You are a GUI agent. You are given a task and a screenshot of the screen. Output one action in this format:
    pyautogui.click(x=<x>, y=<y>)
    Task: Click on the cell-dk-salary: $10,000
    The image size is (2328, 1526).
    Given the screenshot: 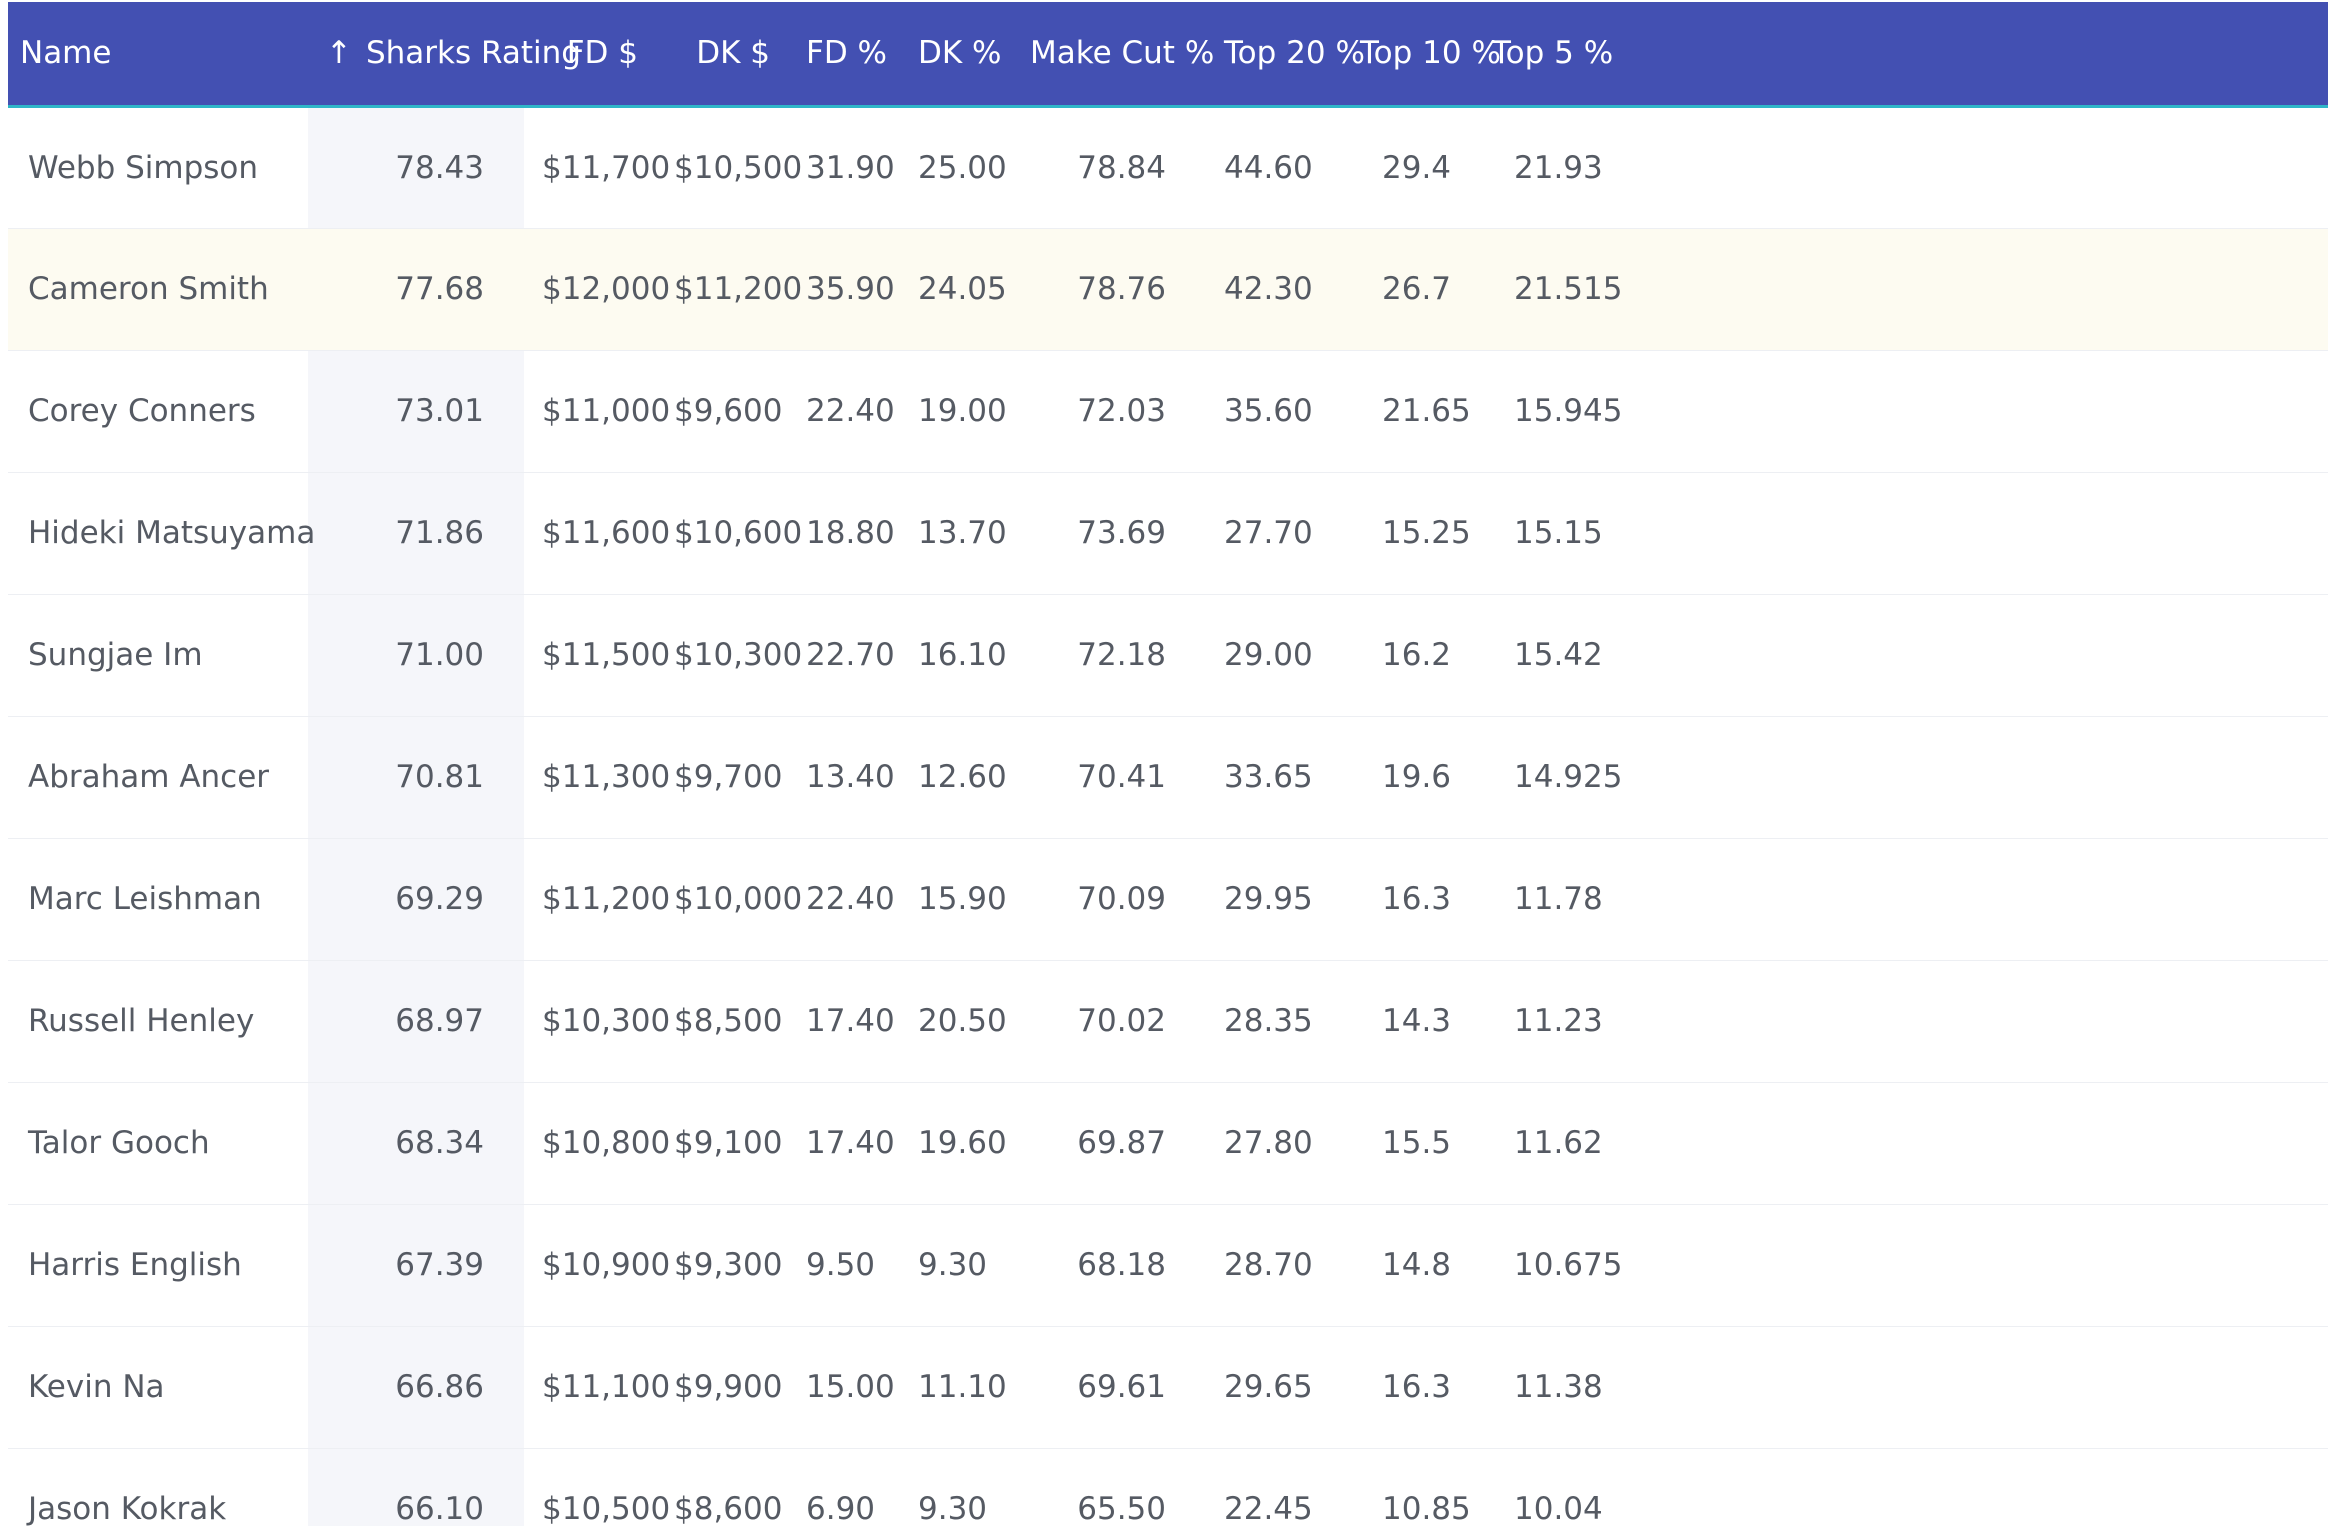 What is the action you would take?
    pyautogui.click(x=738, y=899)
    